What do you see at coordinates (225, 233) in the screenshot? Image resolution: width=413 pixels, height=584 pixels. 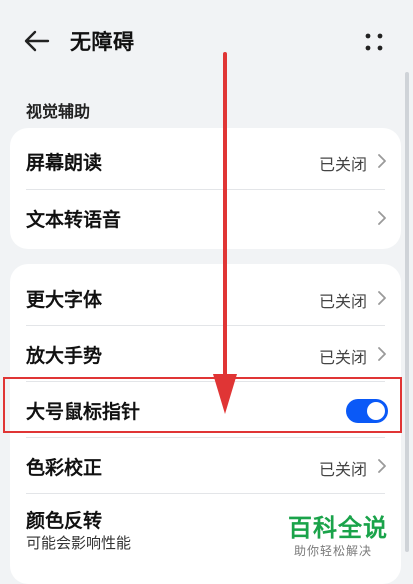 I see `pointing-arrow-icon` at bounding box center [225, 233].